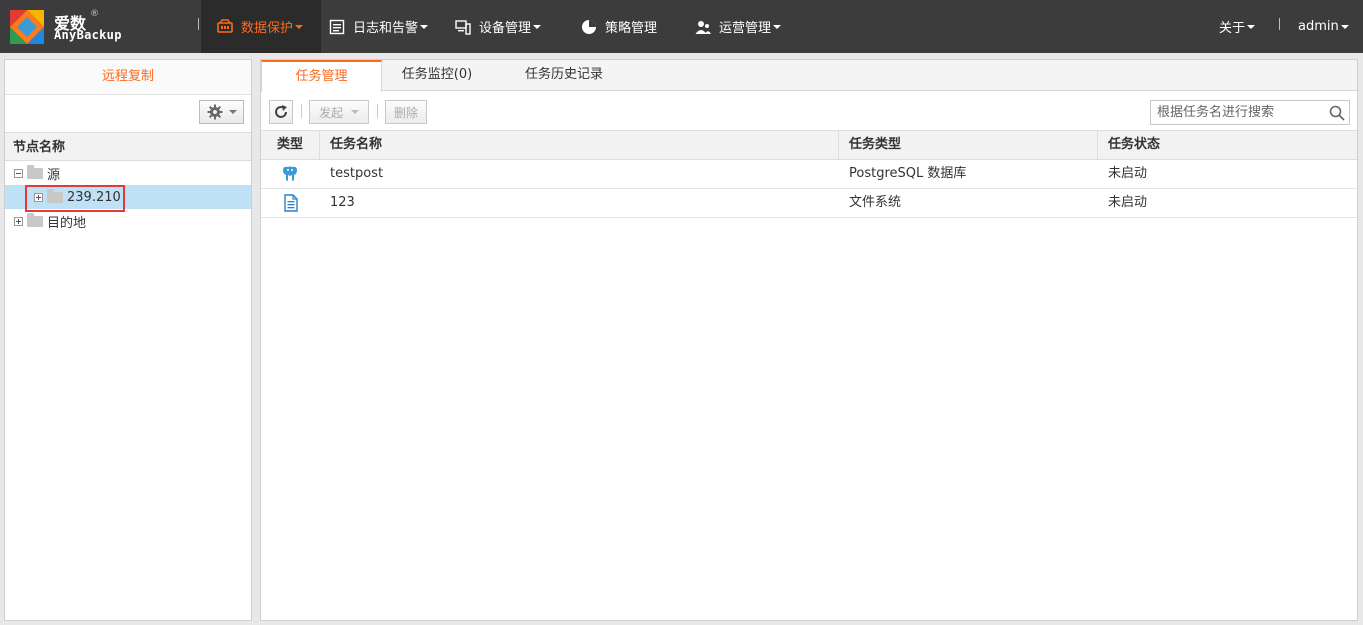 The image size is (1363, 625). Describe the element at coordinates (631, 28) in the screenshot. I see `nav-label: 策略管理` at that location.